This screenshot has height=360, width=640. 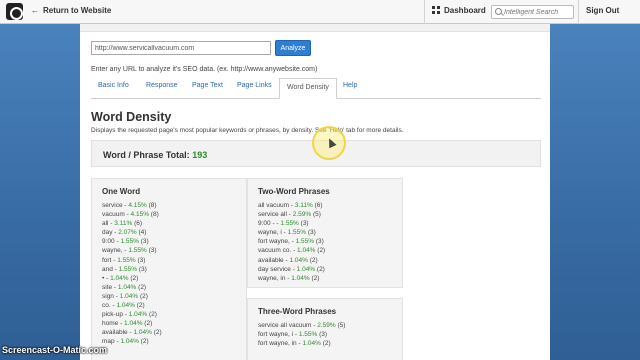 What do you see at coordinates (293, 48) in the screenshot?
I see `analyze-button: Analyze` at bounding box center [293, 48].